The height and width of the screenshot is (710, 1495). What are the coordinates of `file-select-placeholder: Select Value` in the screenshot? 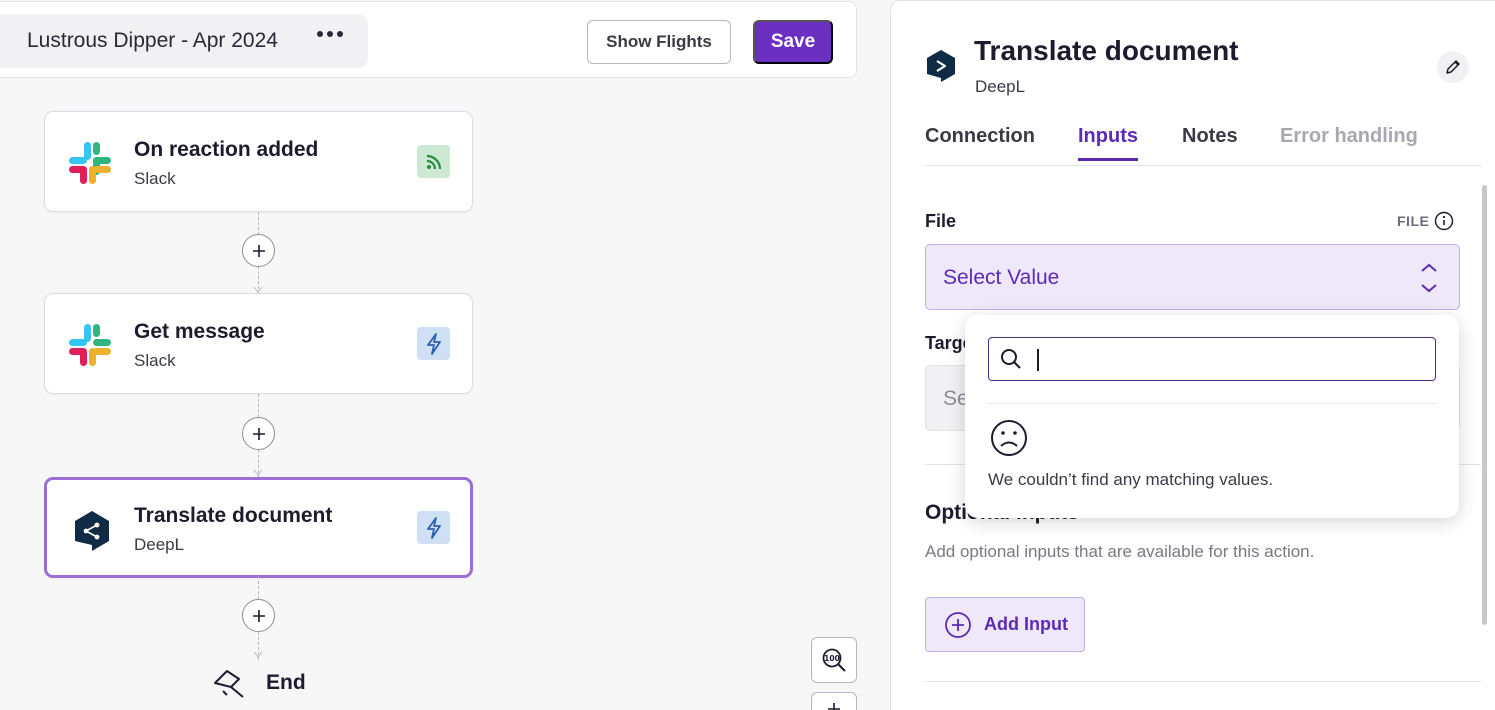 It's located at (1001, 277).